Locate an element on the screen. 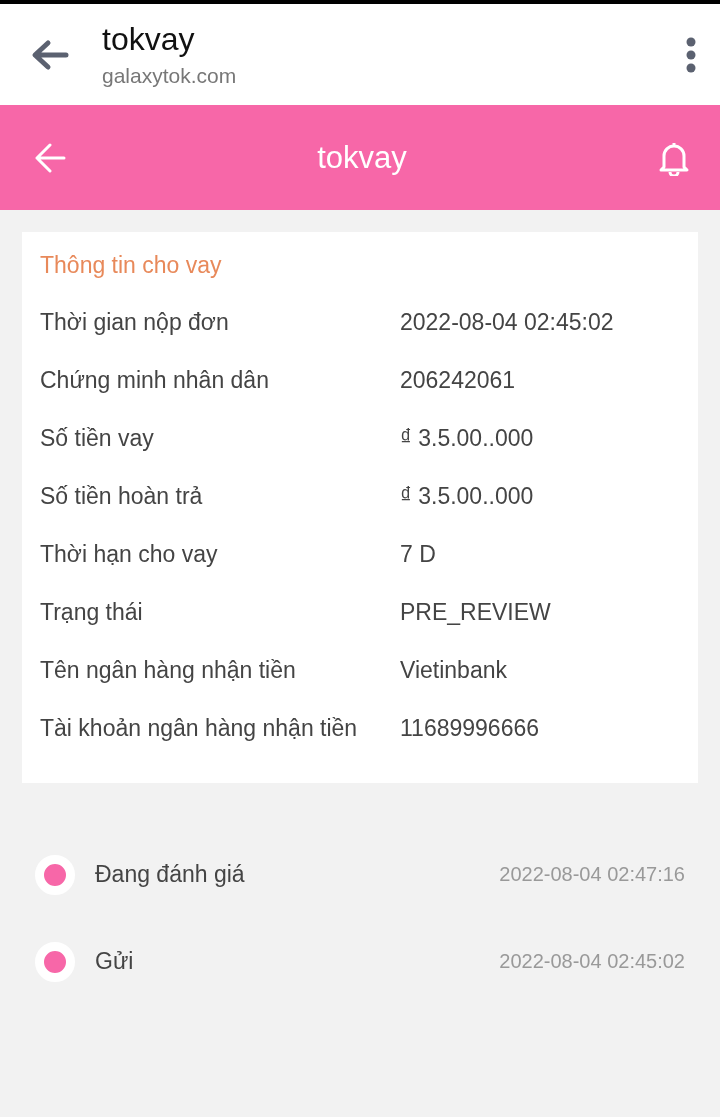  page-title: tokvay is located at coordinates (149, 39).